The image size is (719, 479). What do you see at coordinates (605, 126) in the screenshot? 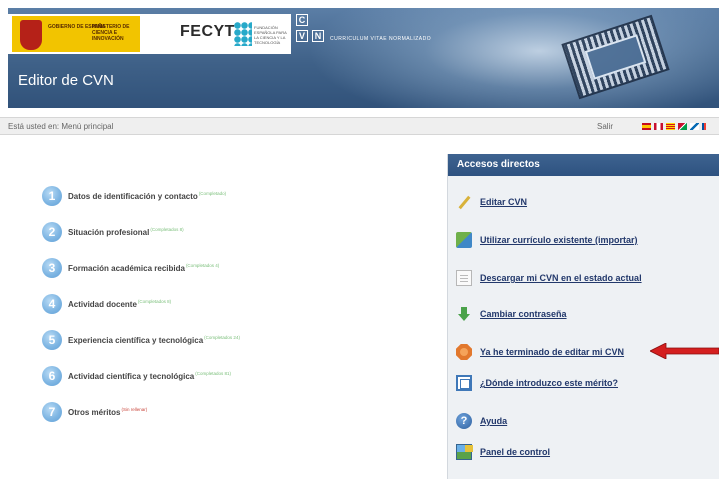
I see `exit-link: Salir` at bounding box center [605, 126].